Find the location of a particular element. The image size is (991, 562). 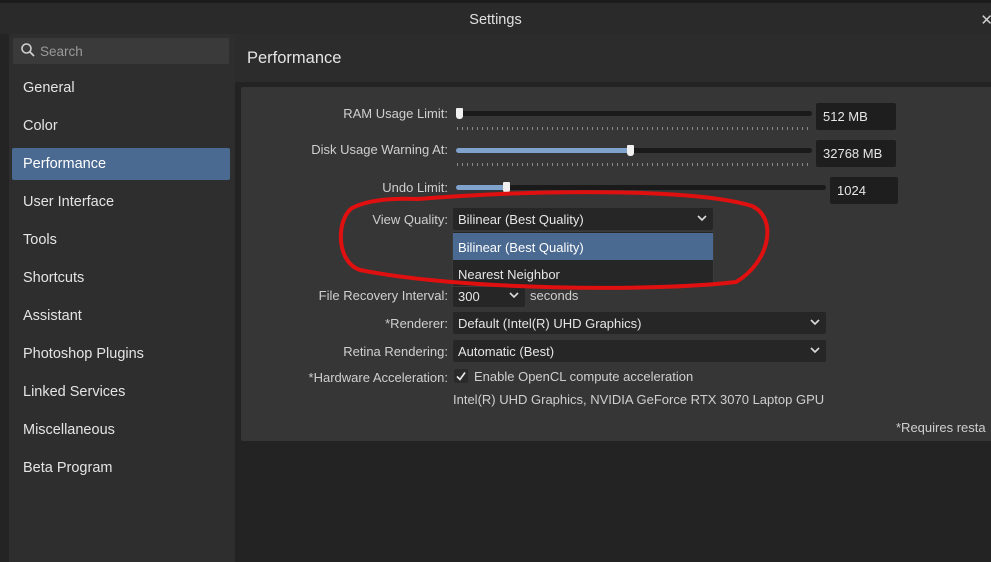

view-quality-select: Bilinear (Best Quality) is located at coordinates (583, 219).